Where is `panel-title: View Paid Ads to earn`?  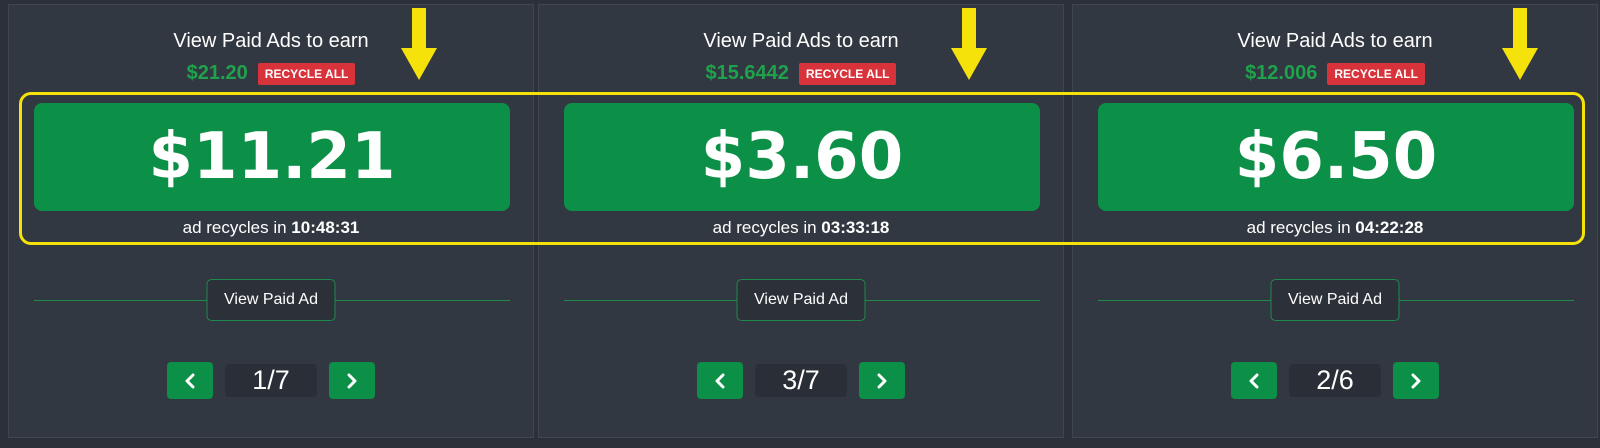 panel-title: View Paid Ads to earn is located at coordinates (271, 41).